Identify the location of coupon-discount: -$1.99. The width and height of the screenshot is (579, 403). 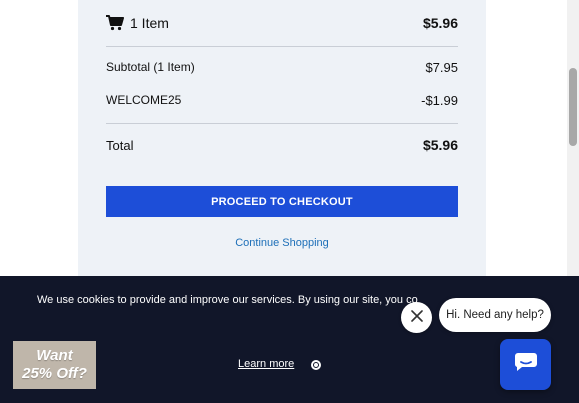
(439, 100).